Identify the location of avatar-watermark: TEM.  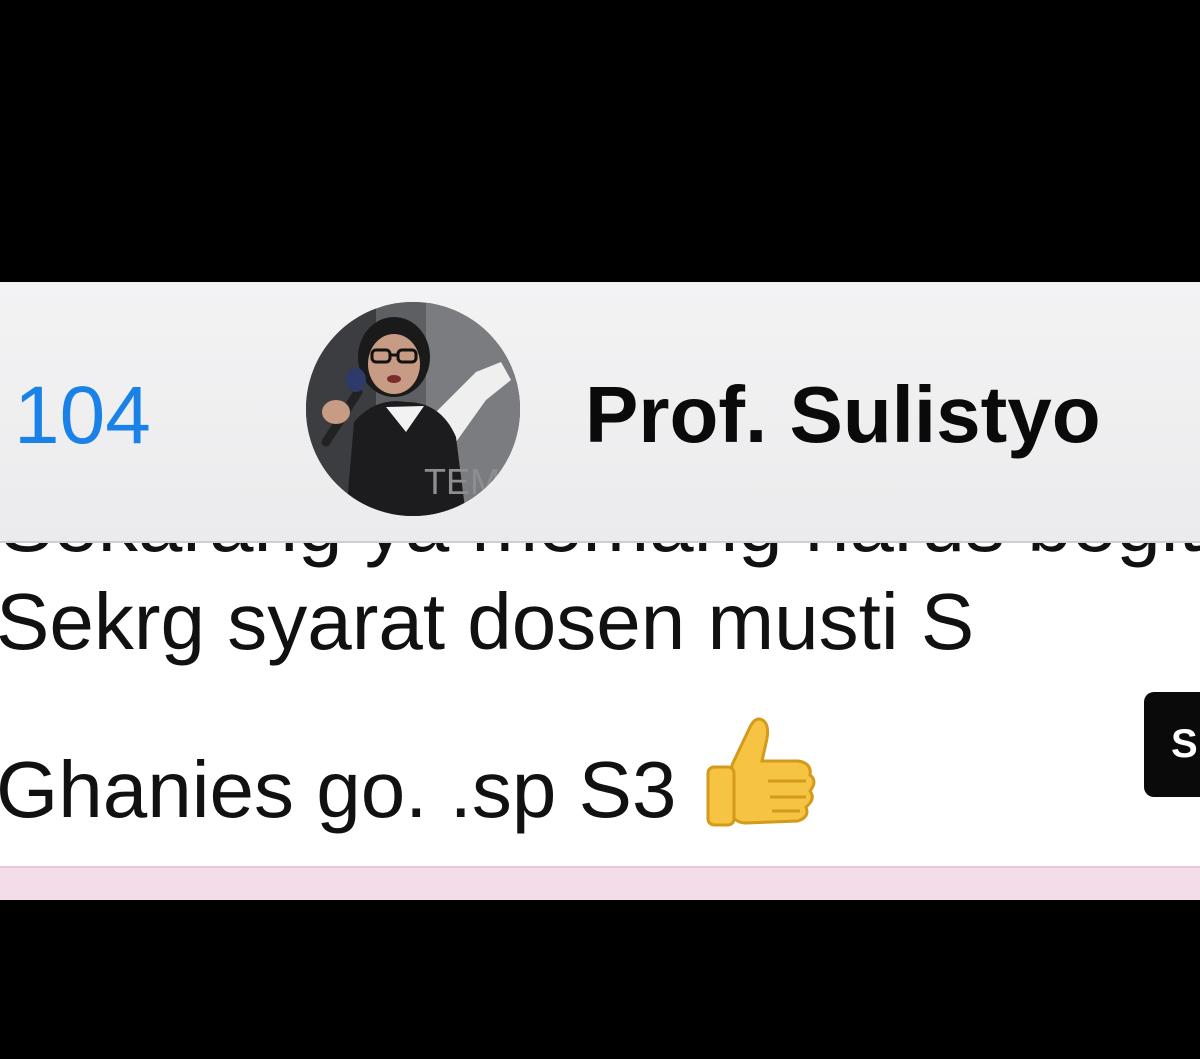
(462, 481).